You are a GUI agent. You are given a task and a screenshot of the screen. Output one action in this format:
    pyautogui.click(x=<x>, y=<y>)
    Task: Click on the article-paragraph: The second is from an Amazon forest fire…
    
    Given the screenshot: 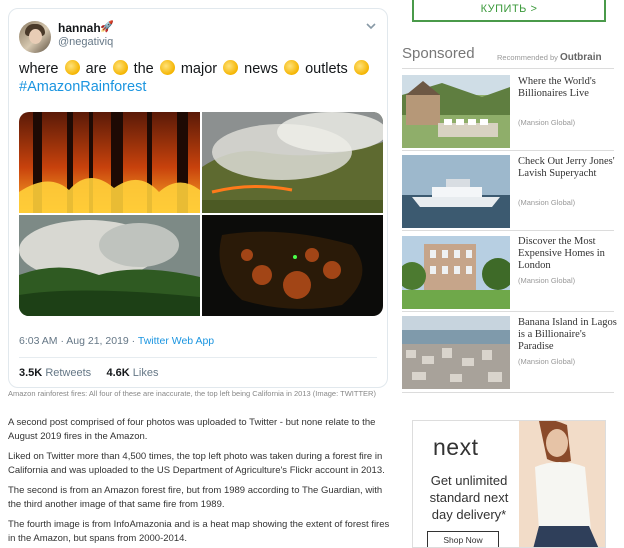 What is the action you would take?
    pyautogui.click(x=195, y=497)
    